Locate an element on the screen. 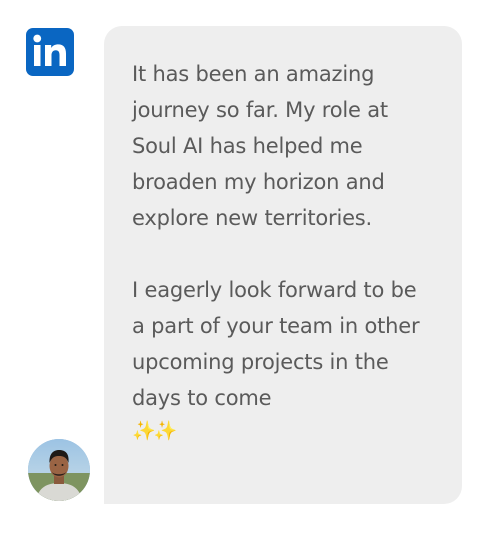 This screenshot has width=490, height=540. linkedin-icon is located at coordinates (50, 52).